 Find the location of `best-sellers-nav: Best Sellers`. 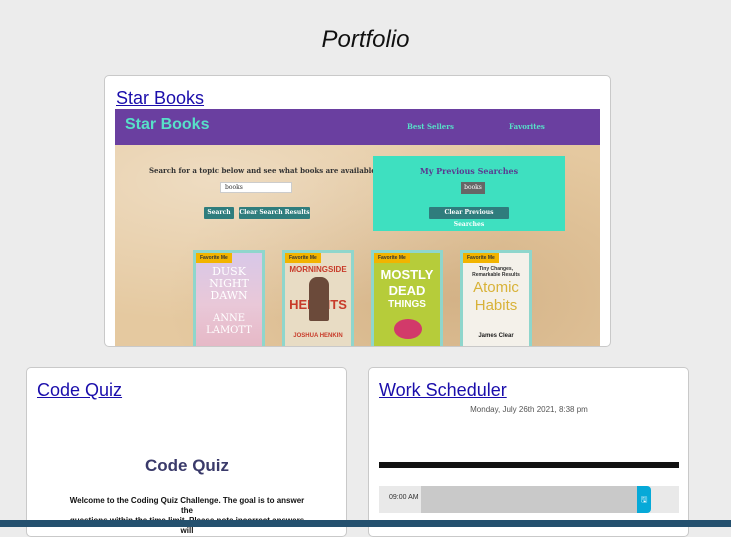

best-sellers-nav: Best Sellers is located at coordinates (430, 126).